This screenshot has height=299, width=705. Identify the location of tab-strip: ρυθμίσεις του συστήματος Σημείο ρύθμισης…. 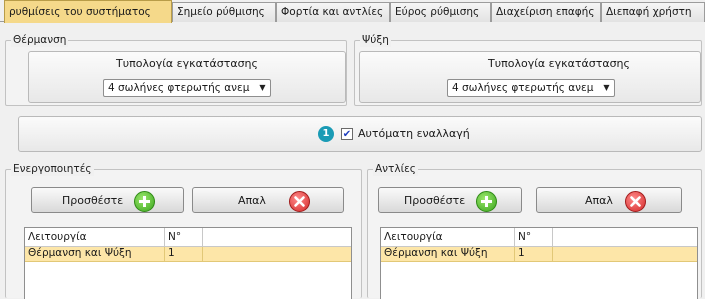
(352, 11).